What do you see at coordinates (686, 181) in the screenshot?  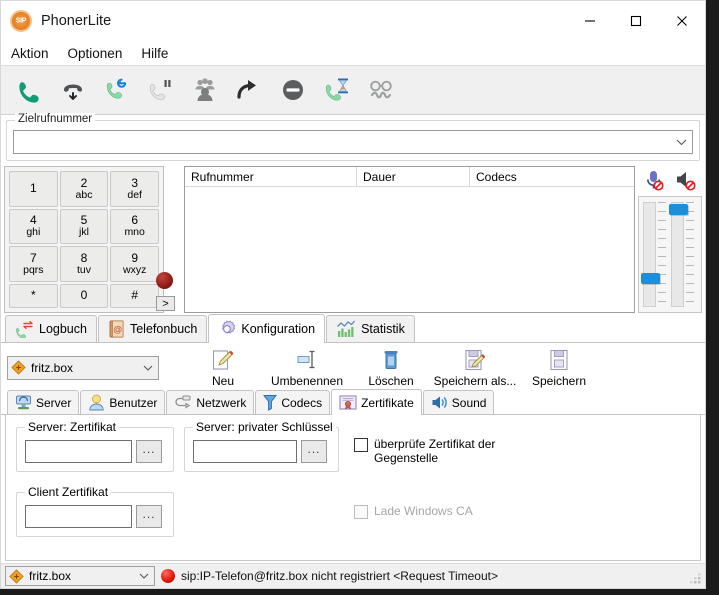 I see `speaker-muted-icon` at bounding box center [686, 181].